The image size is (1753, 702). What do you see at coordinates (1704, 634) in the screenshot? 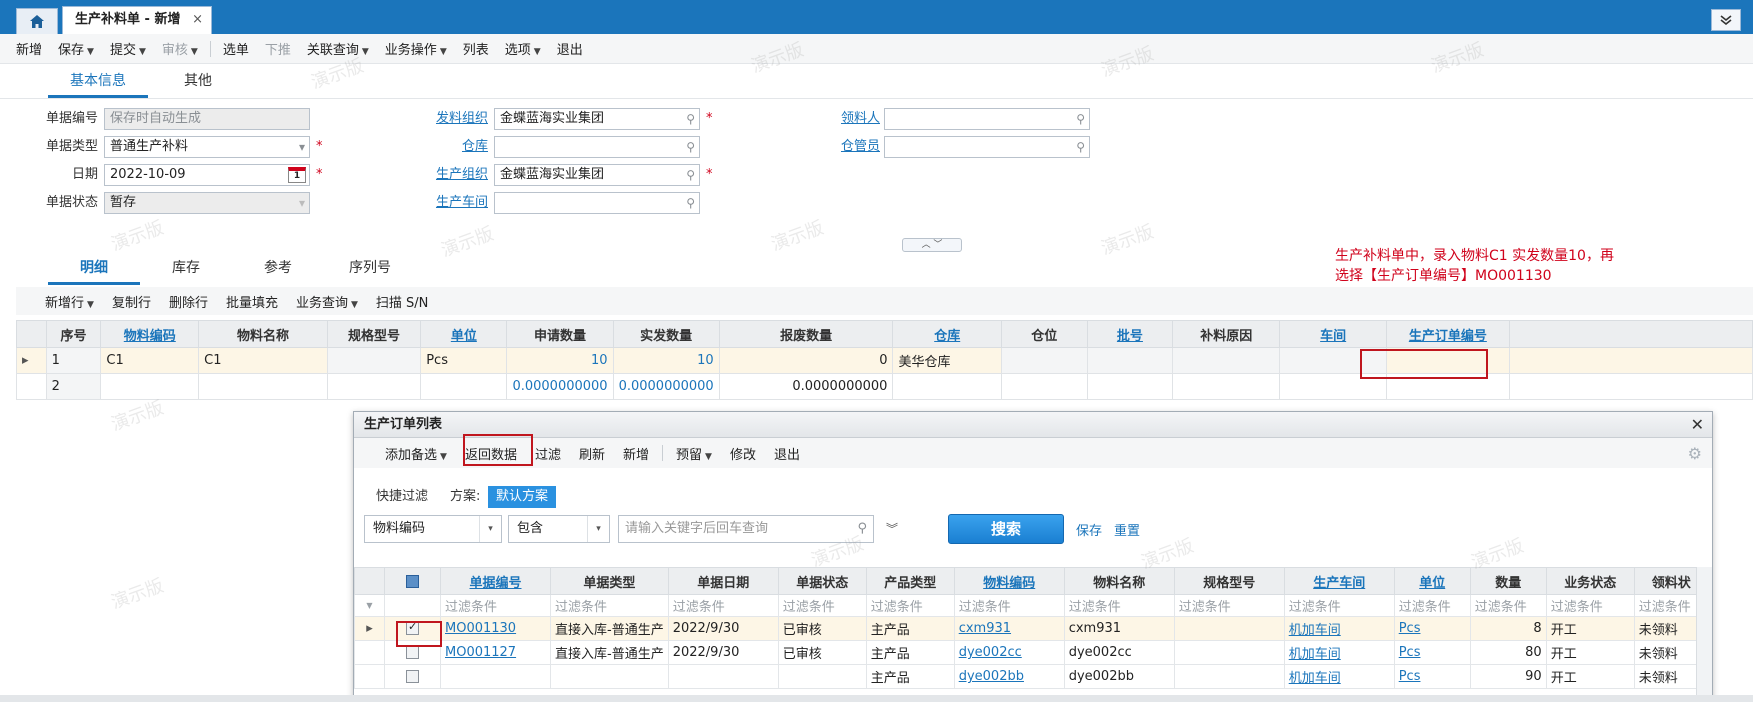
I see `dialog-scrollbar` at bounding box center [1704, 634].